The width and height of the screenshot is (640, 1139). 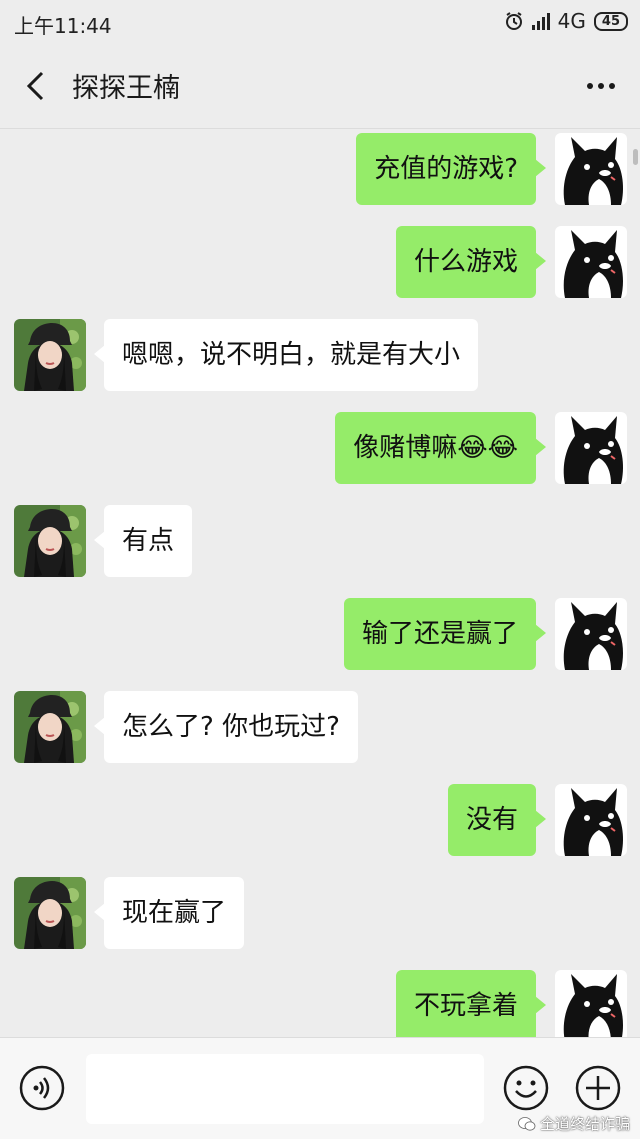 What do you see at coordinates (320, 22) in the screenshot?
I see `status-bar: 上午11:44 4G 45` at bounding box center [320, 22].